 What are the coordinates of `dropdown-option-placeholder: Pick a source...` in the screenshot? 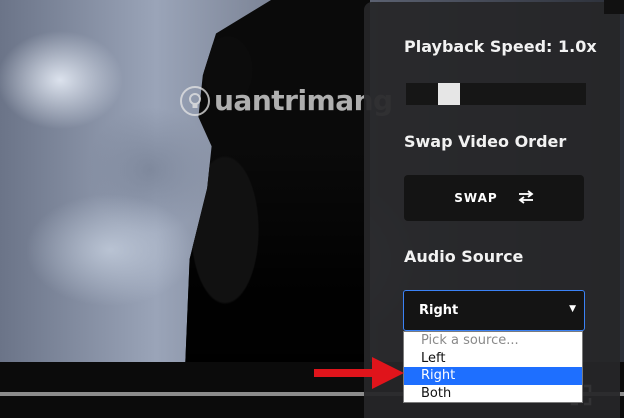 It's located at (493, 341).